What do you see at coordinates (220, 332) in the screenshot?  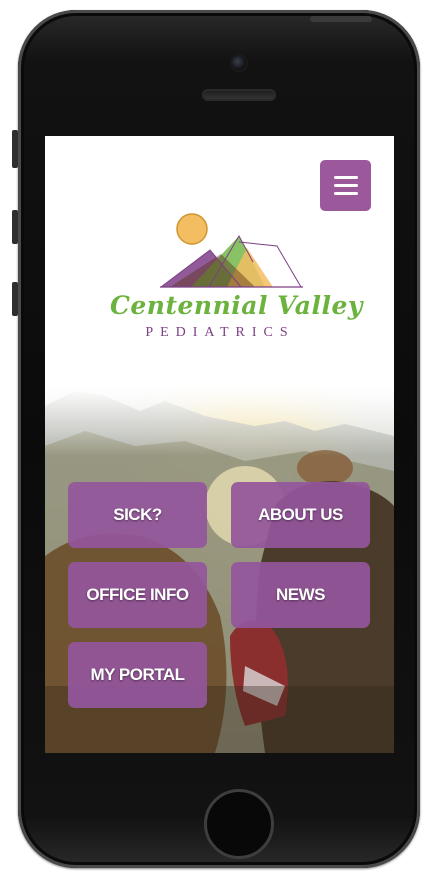 I see `brand-subtitle: PEDIATRICS` at bounding box center [220, 332].